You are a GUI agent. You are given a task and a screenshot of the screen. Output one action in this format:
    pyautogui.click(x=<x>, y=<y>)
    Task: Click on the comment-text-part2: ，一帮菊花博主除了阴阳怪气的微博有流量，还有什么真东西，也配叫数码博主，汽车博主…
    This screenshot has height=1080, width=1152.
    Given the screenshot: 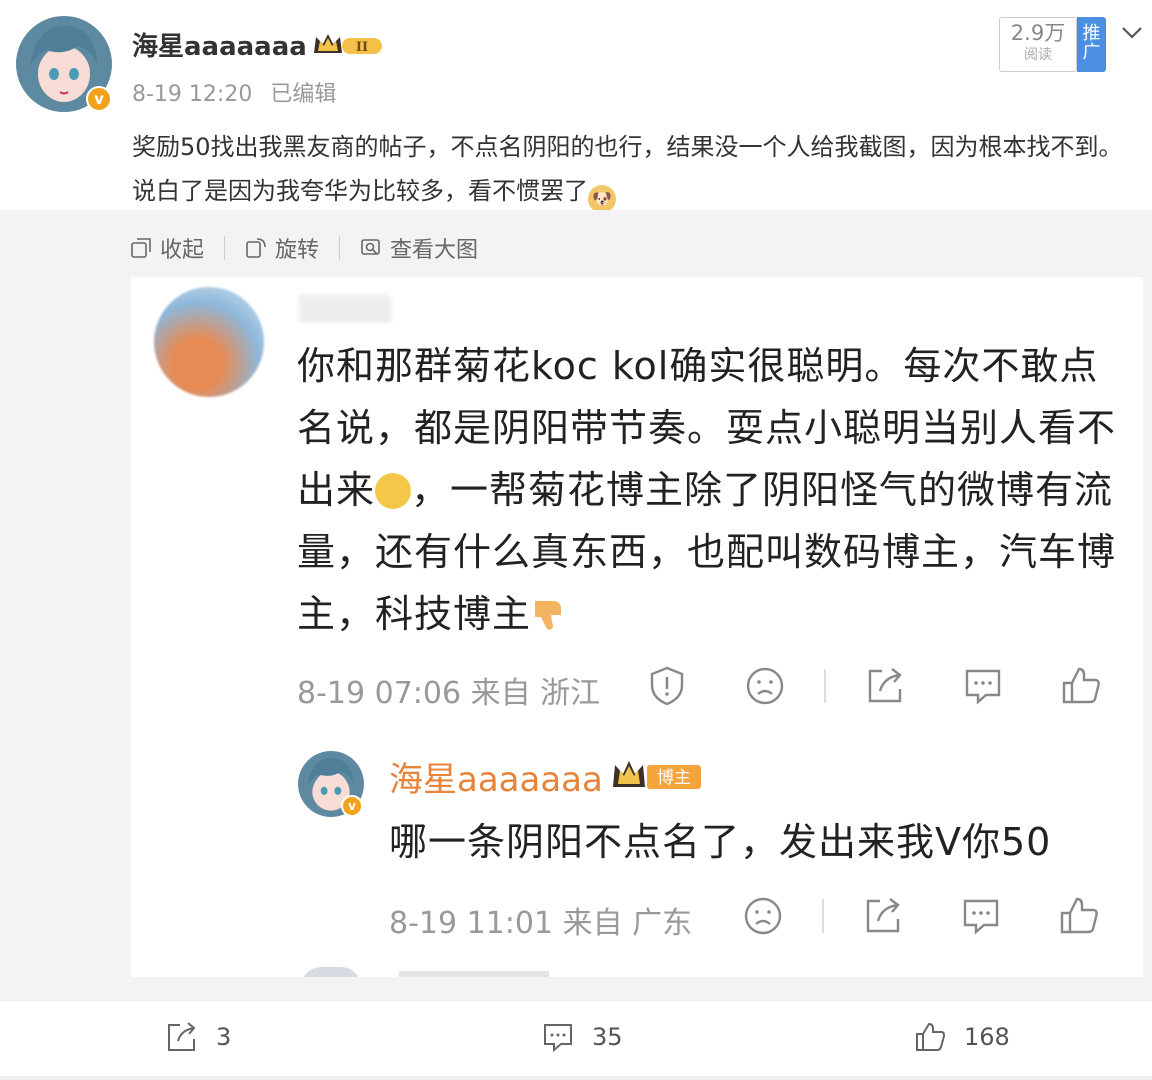 What is the action you would take?
    pyautogui.click(x=707, y=552)
    